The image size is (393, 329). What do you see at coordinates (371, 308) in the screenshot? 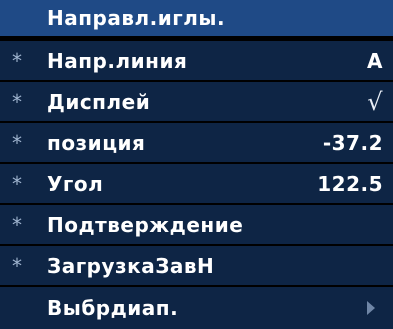
I see `triangle-right-icon` at bounding box center [371, 308].